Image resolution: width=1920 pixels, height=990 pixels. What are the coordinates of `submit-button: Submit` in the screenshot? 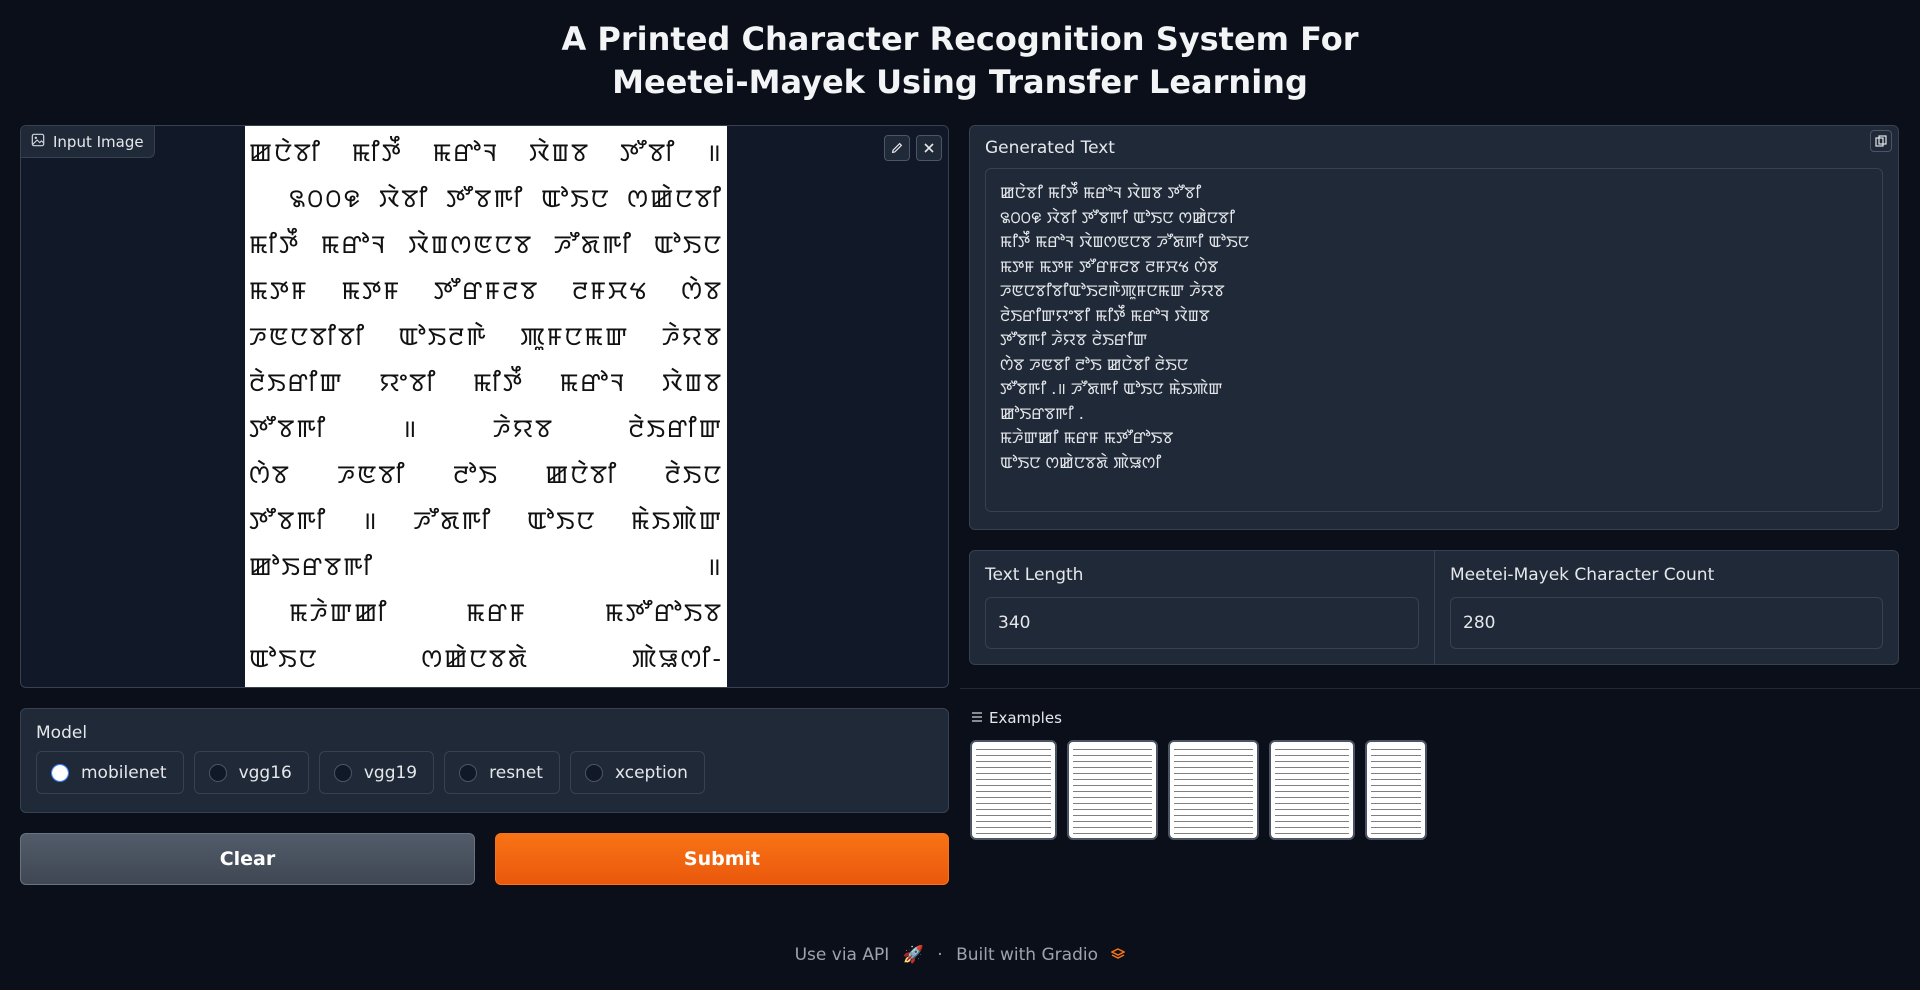 It's located at (722, 859).